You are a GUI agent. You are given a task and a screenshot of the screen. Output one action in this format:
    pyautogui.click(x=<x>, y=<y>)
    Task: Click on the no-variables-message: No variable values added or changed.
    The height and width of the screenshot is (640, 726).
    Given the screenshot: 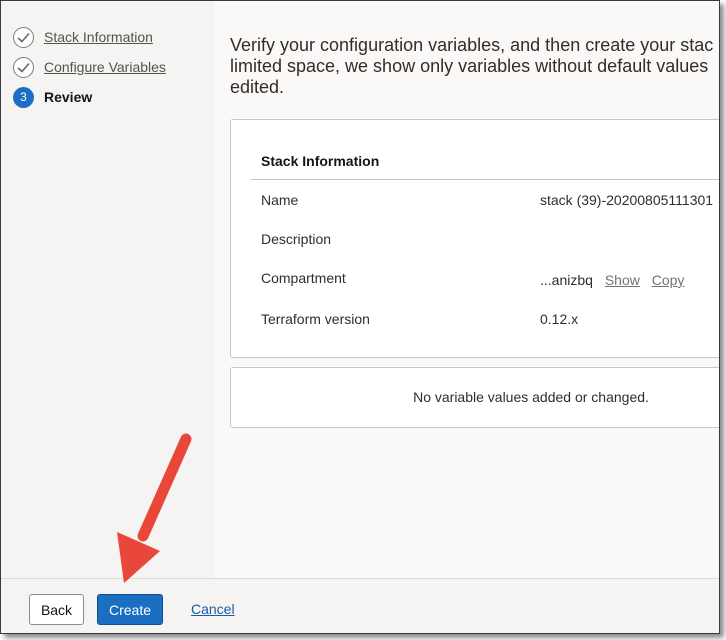 What is the action you would take?
    pyautogui.click(x=531, y=397)
    